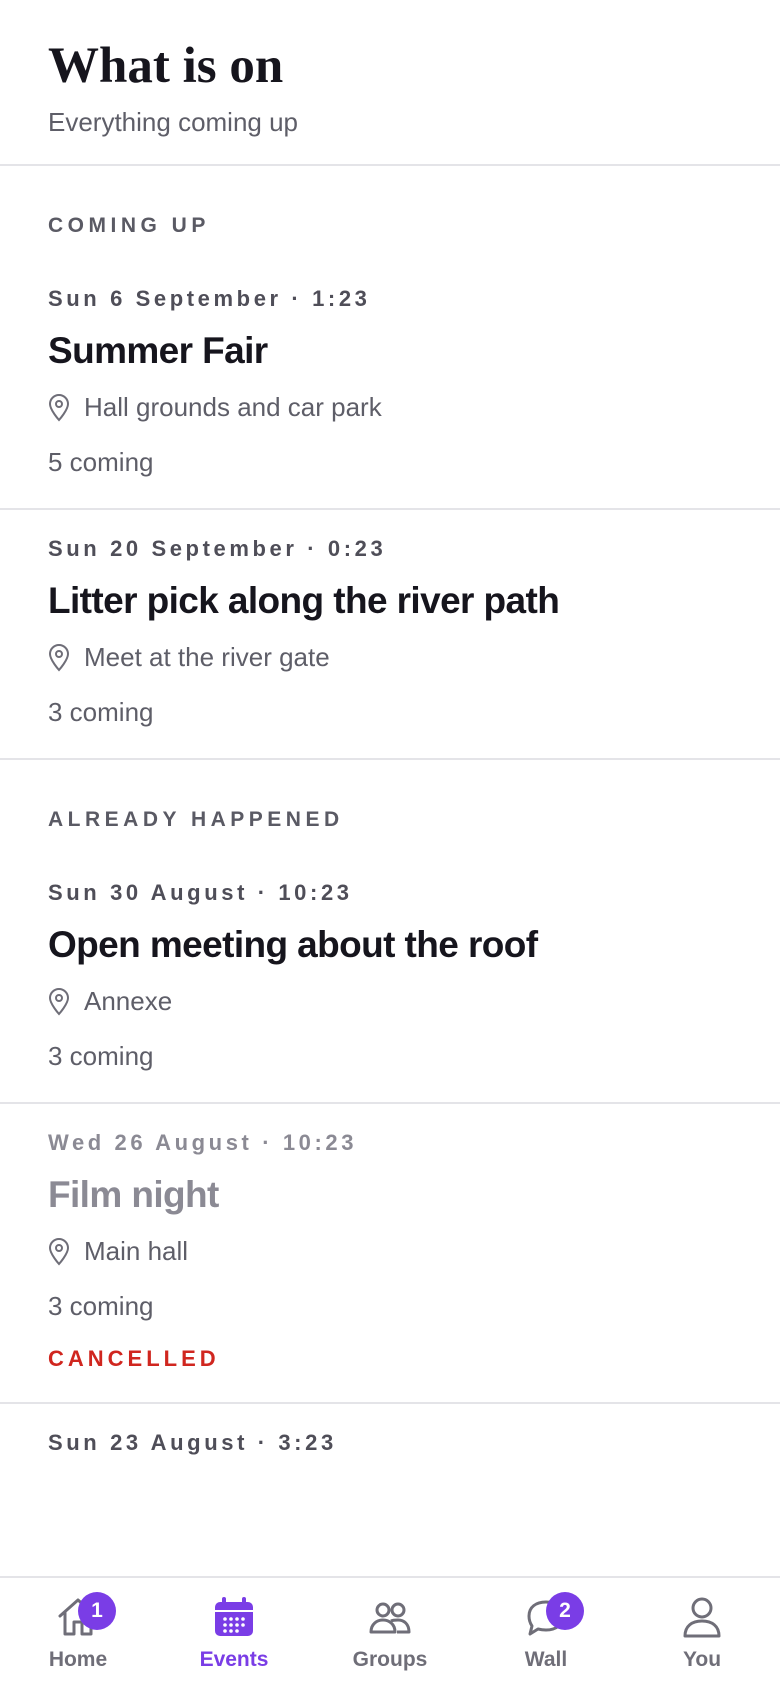 Image resolution: width=780 pixels, height=1688 pixels. Describe the element at coordinates (166, 66) in the screenshot. I see `page-title: What is on` at that location.